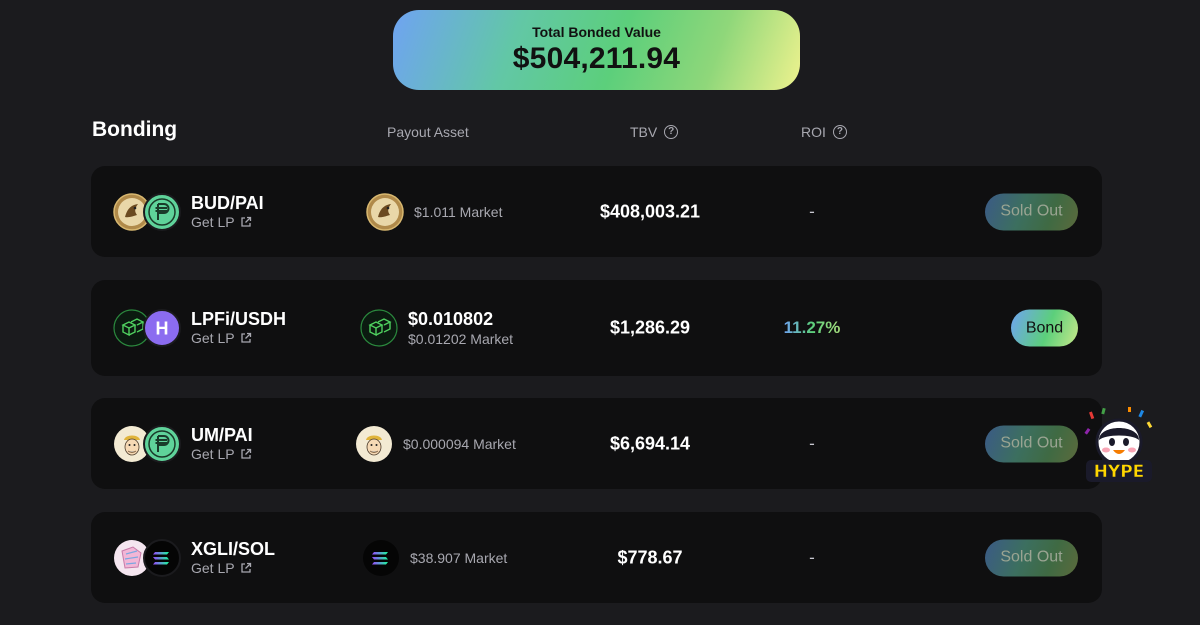 Image resolution: width=1200 pixels, height=625 pixels. What do you see at coordinates (461, 339) in the screenshot?
I see `payout-market-price: $0.01202 Market` at bounding box center [461, 339].